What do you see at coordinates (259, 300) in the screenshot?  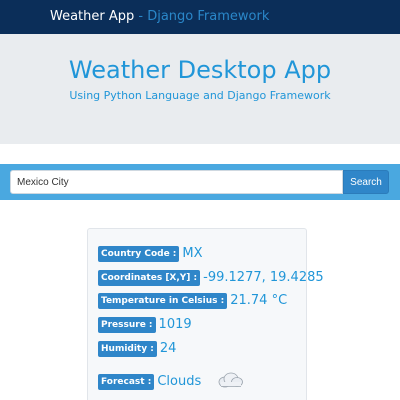 I see `temperature-value: 21.74 °C` at bounding box center [259, 300].